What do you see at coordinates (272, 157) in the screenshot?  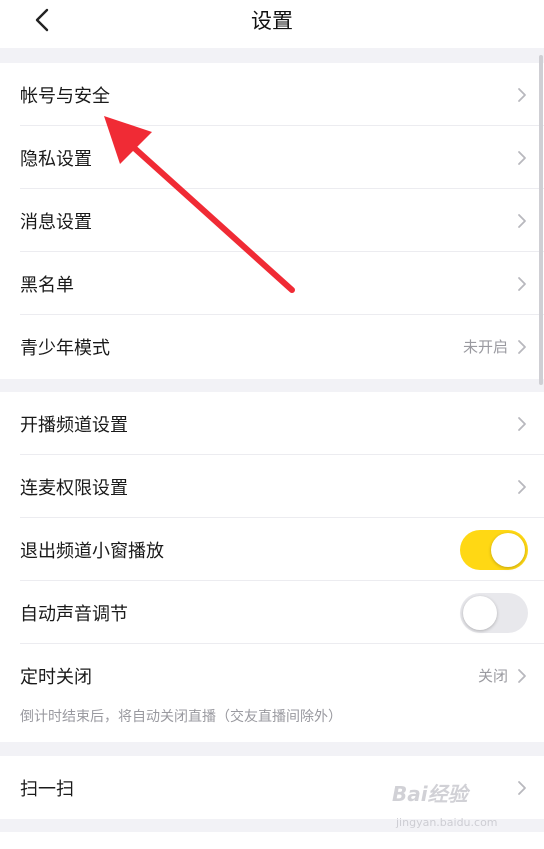 I see `row-privacy-settings: 隐私设置` at bounding box center [272, 157].